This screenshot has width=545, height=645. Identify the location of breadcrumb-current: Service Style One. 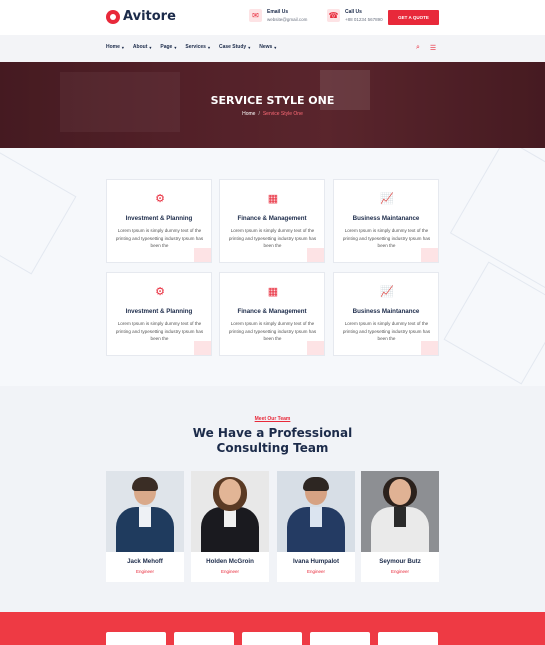
(282, 114).